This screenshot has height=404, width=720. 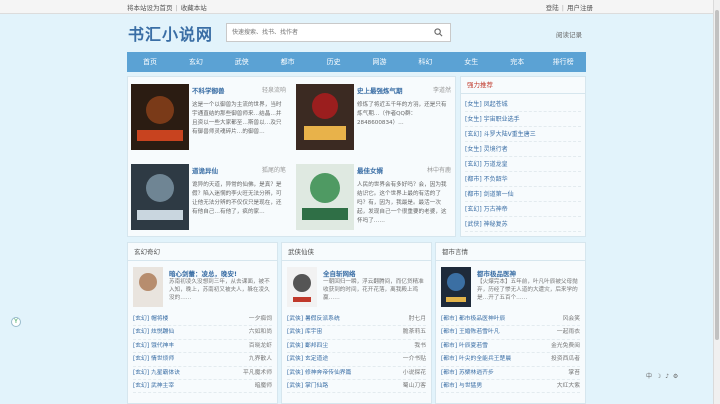 What do you see at coordinates (203, 273) in the screenshot?
I see `featured-title: 暗心剑蕾：凌总，晚安!` at bounding box center [203, 273].